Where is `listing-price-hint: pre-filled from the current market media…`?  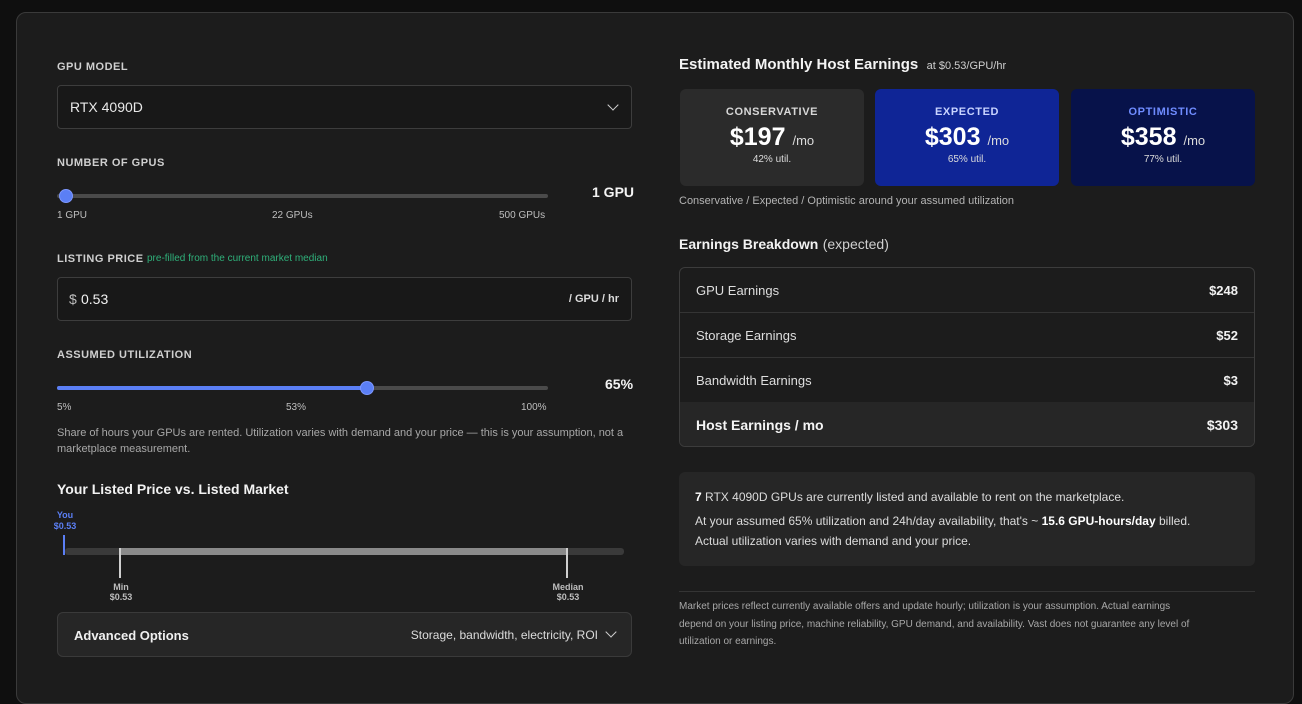 listing-price-hint: pre-filled from the current market media… is located at coordinates (237, 258).